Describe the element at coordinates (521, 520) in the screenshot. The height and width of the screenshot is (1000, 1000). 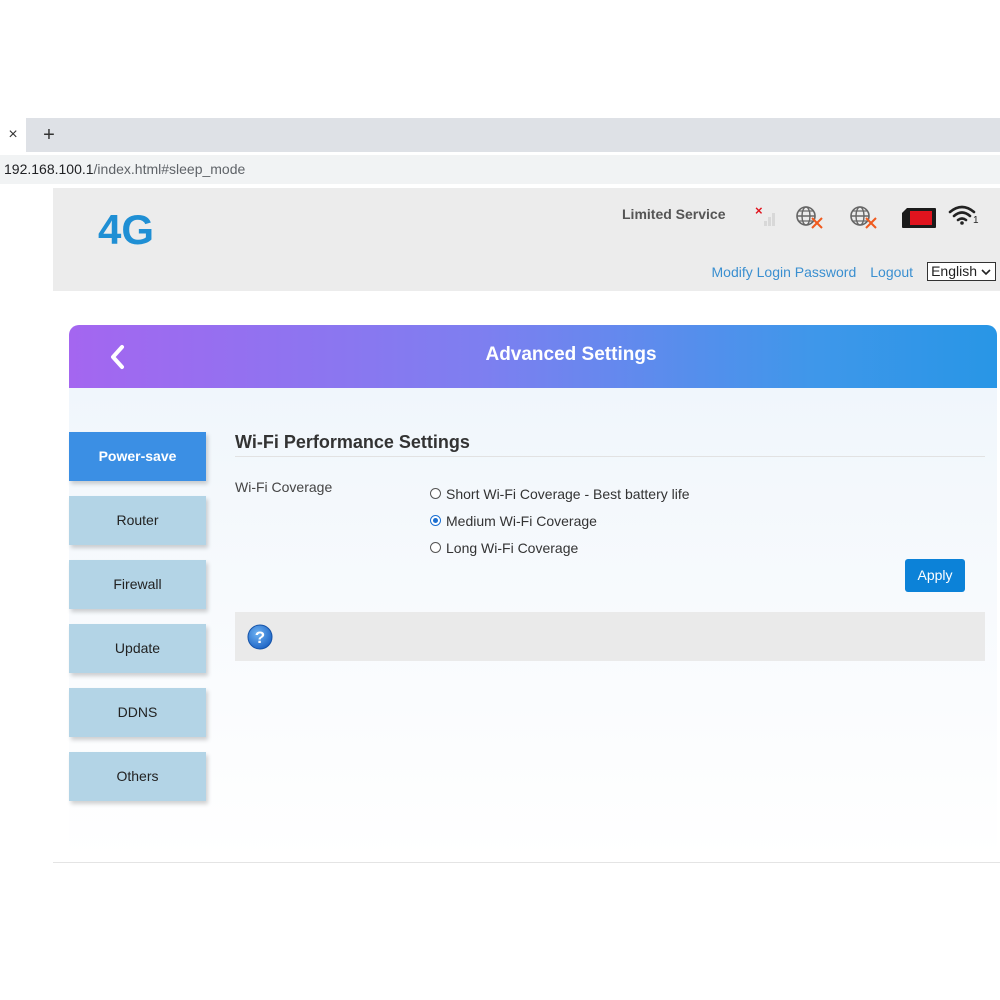
I see `option-label: Medium Wi-Fi Coverage` at that location.